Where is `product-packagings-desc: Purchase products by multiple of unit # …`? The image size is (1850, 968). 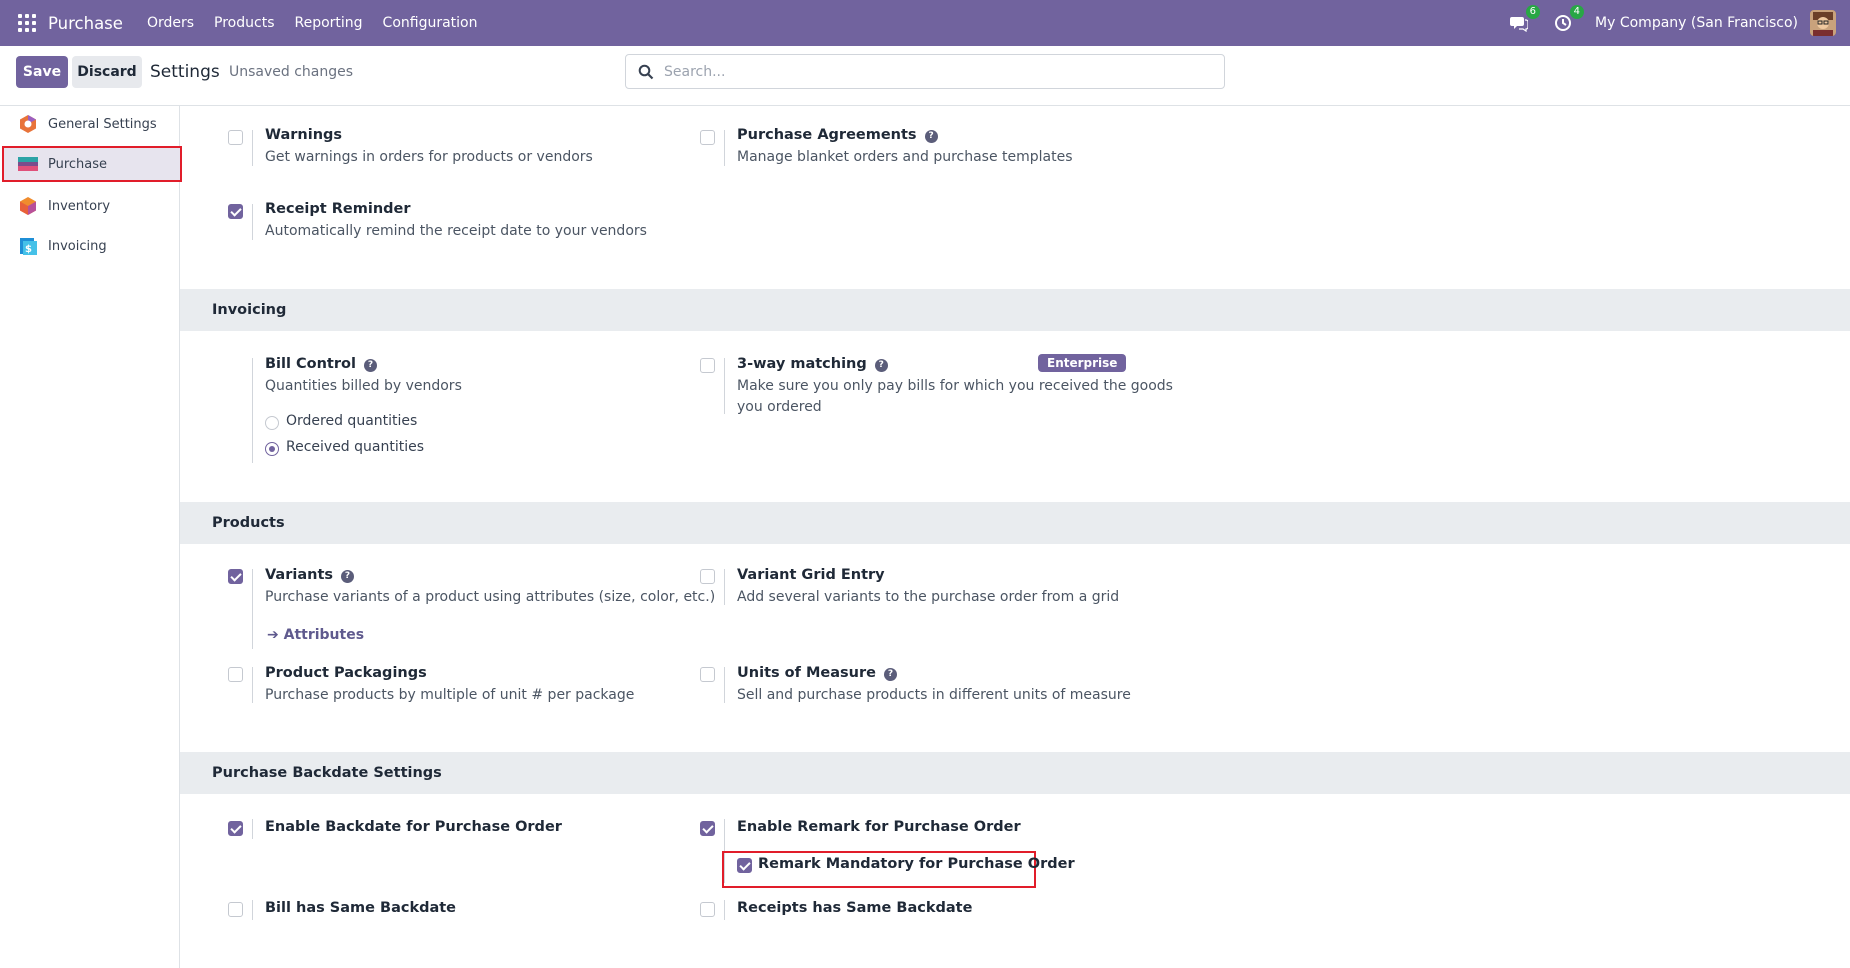 product-packagings-desc: Purchase products by multiple of unit # … is located at coordinates (450, 695).